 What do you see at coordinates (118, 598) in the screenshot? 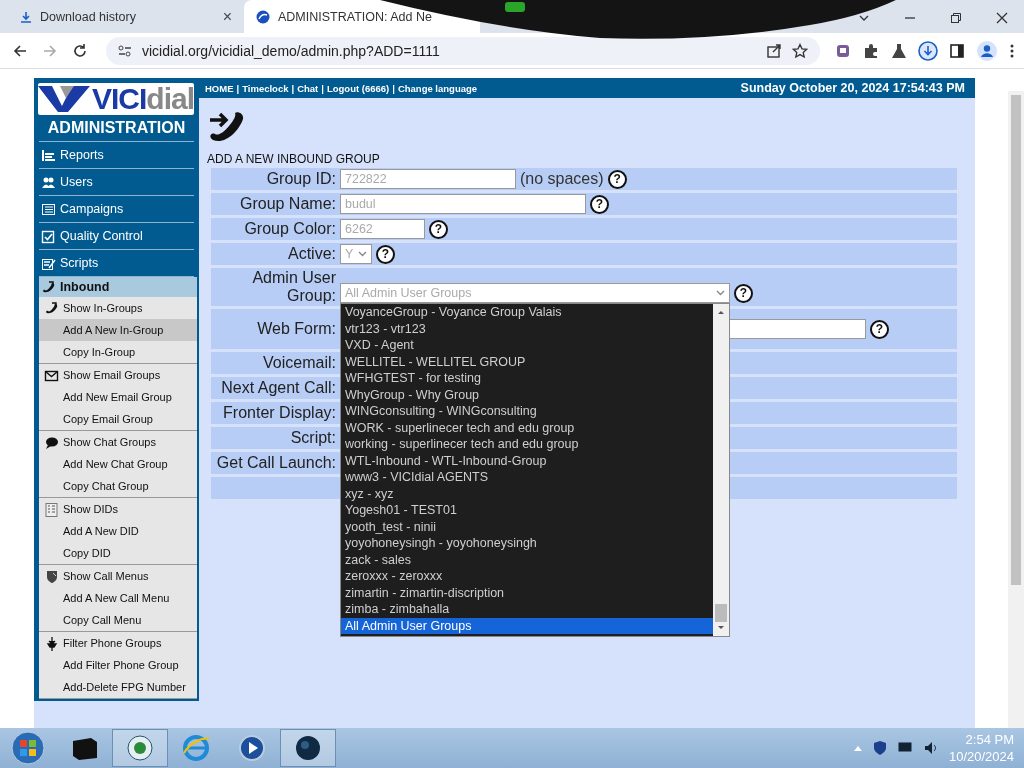
I see `sidebar-subitem: Add A New Call Menu` at bounding box center [118, 598].